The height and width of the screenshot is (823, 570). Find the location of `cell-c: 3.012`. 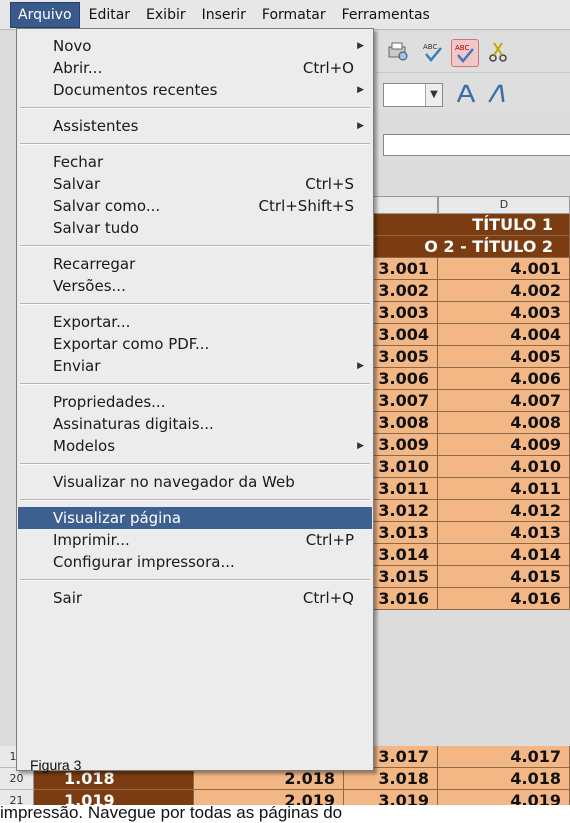

cell-c: 3.012 is located at coordinates (404, 511).